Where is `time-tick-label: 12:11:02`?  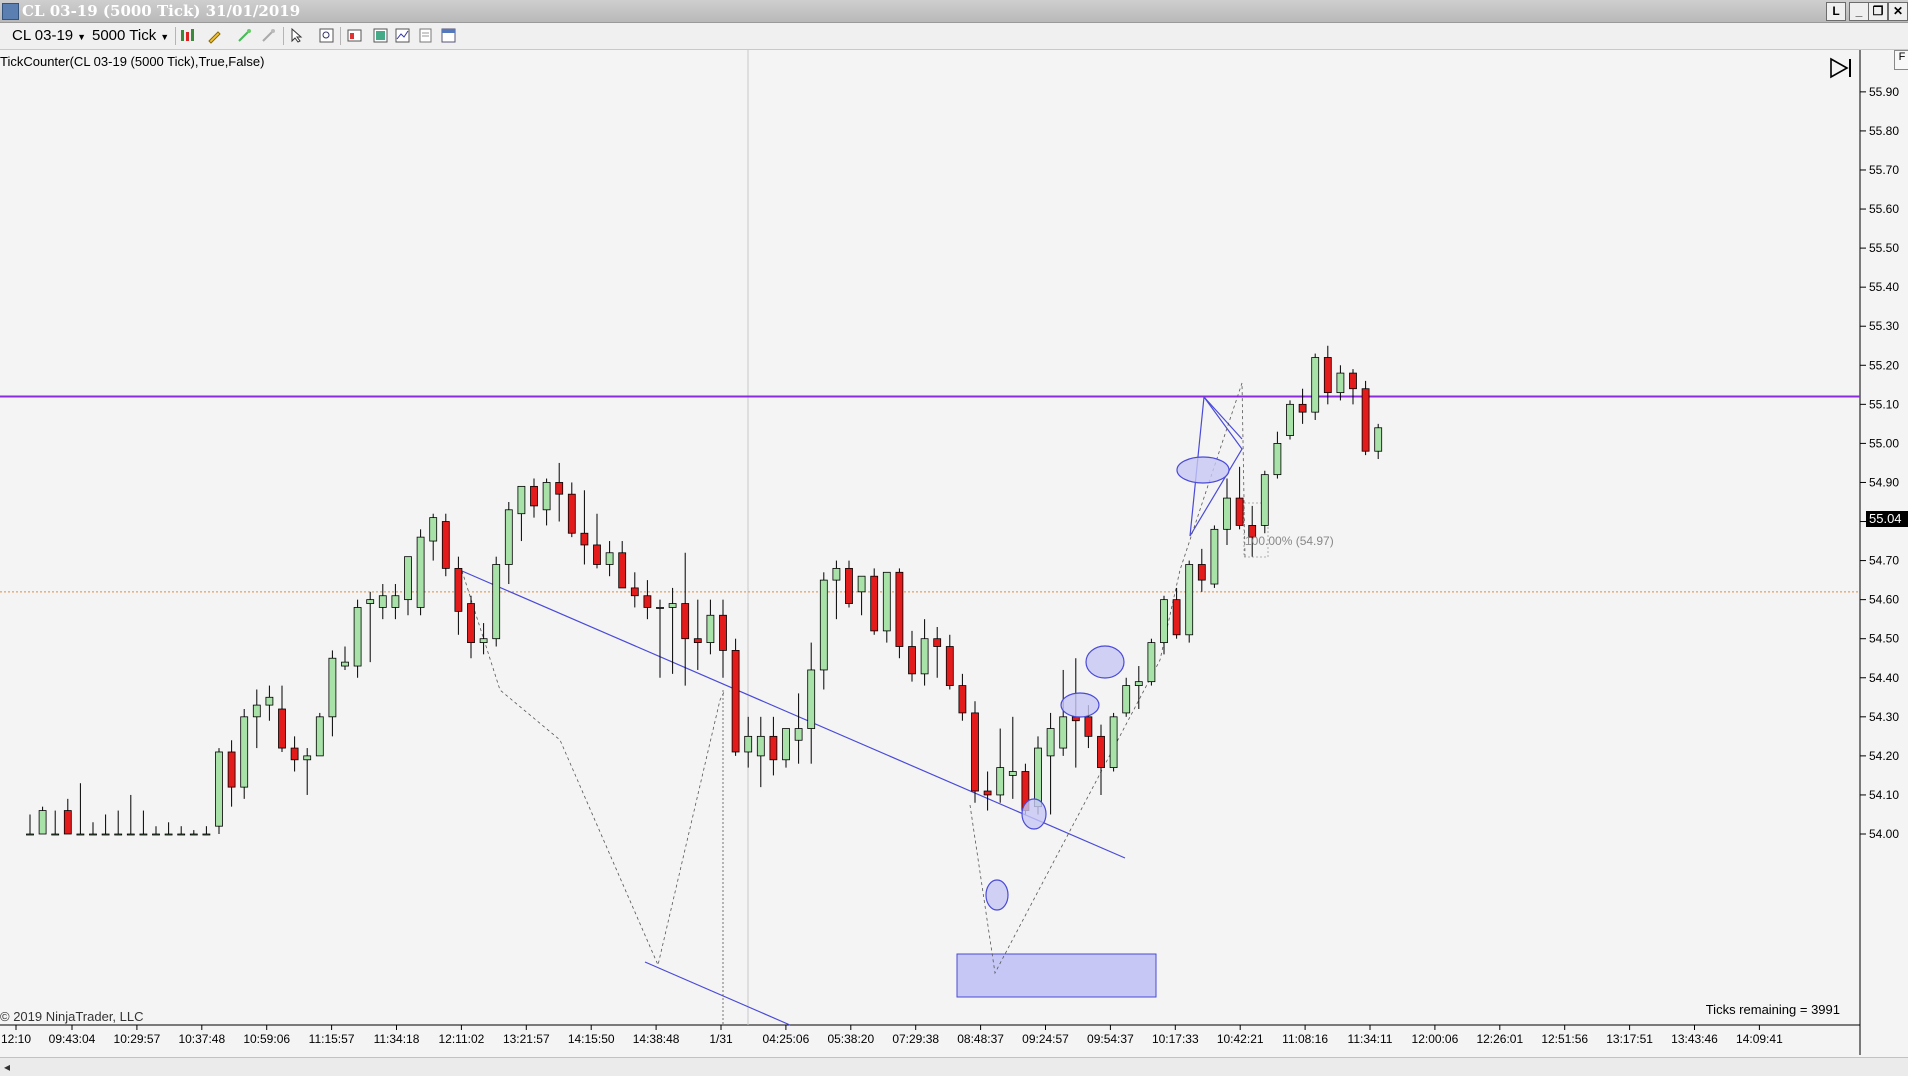
time-tick-label: 12:11:02 is located at coordinates (461, 1039).